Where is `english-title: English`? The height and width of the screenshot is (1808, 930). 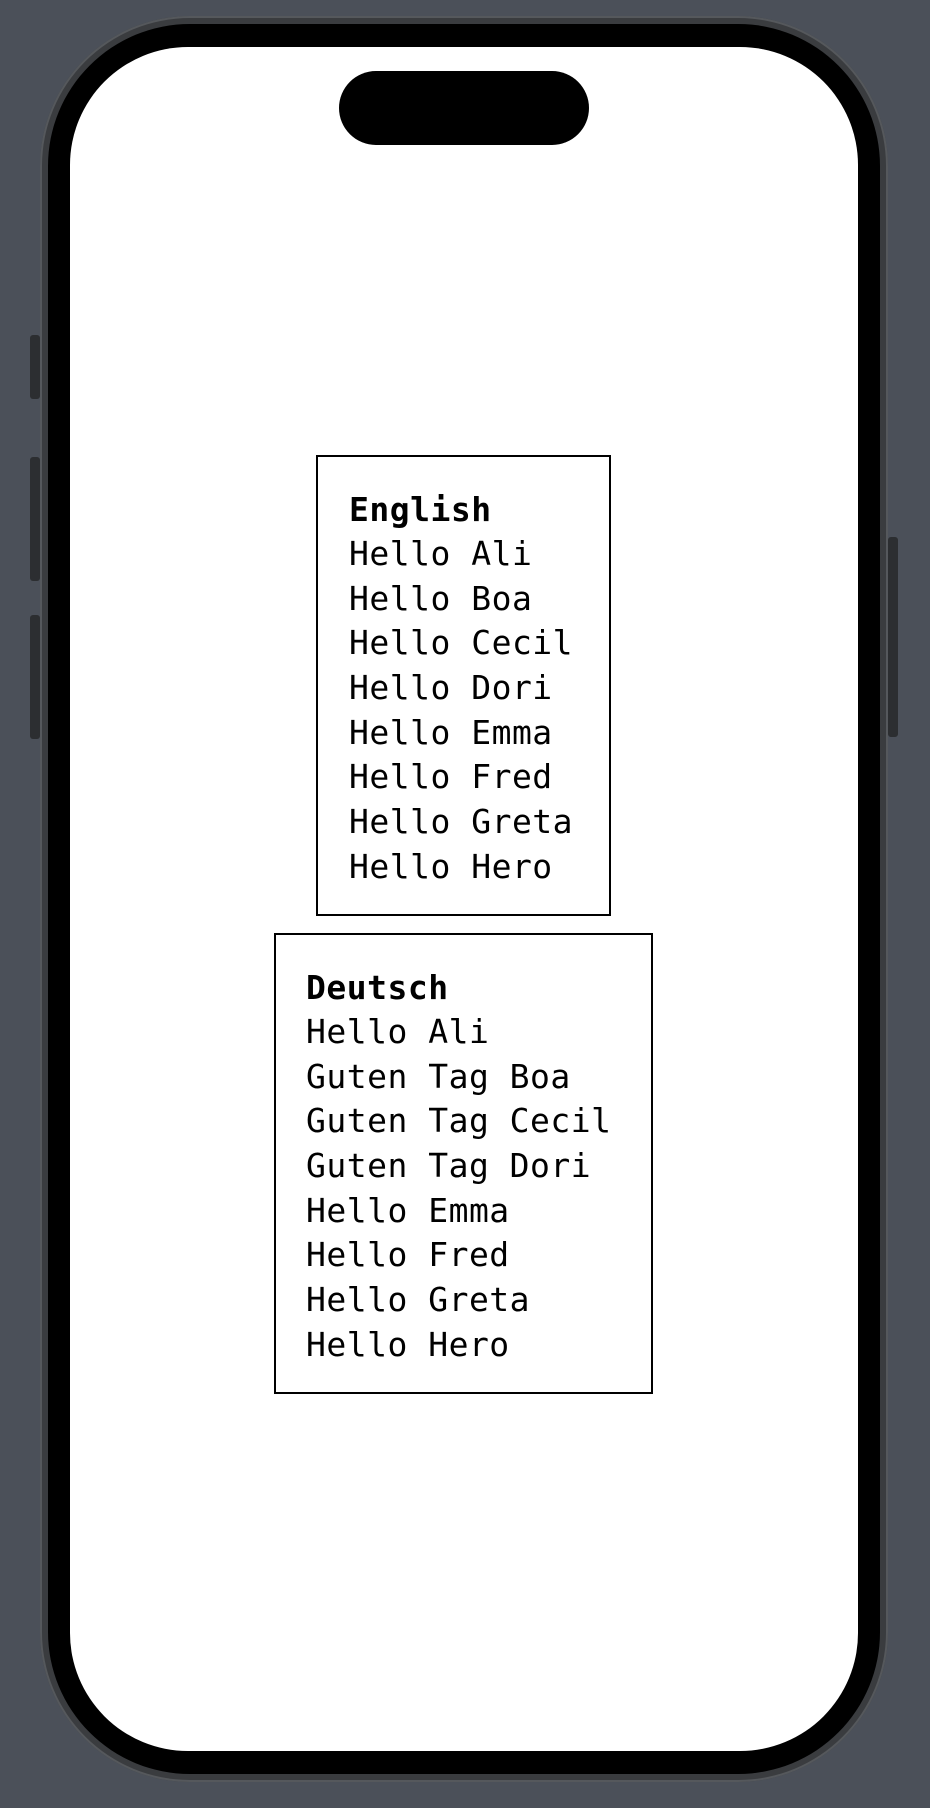 english-title: English is located at coordinates (420, 509).